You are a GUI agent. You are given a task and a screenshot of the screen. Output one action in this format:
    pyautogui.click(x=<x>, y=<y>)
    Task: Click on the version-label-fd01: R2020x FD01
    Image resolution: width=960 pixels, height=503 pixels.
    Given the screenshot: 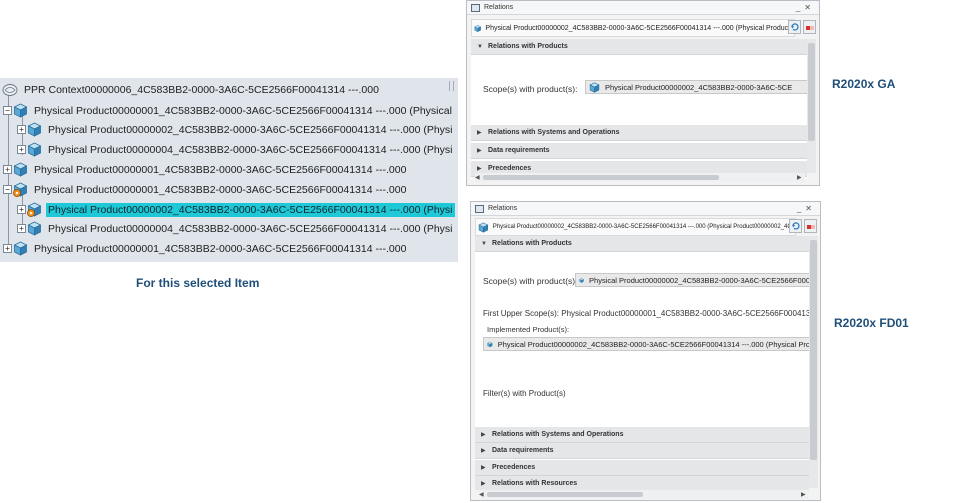 What is the action you would take?
    pyautogui.click(x=871, y=323)
    